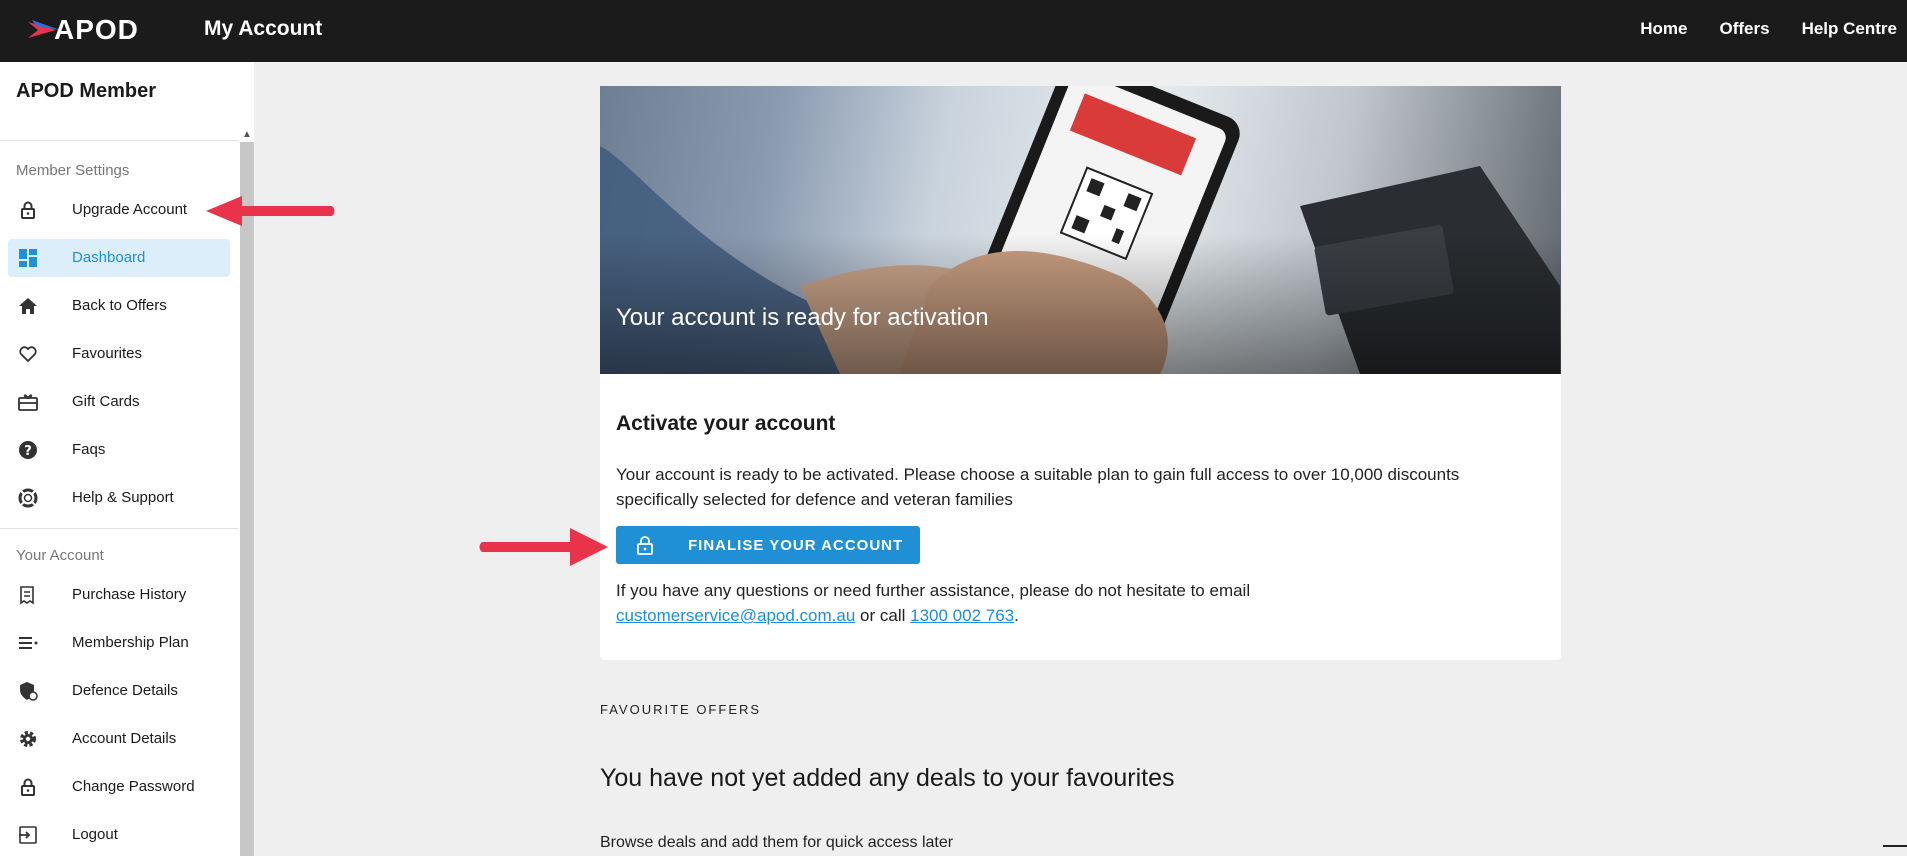 This screenshot has width=1907, height=856. Describe the element at coordinates (96, 29) in the screenshot. I see `logo-text: APOD` at that location.